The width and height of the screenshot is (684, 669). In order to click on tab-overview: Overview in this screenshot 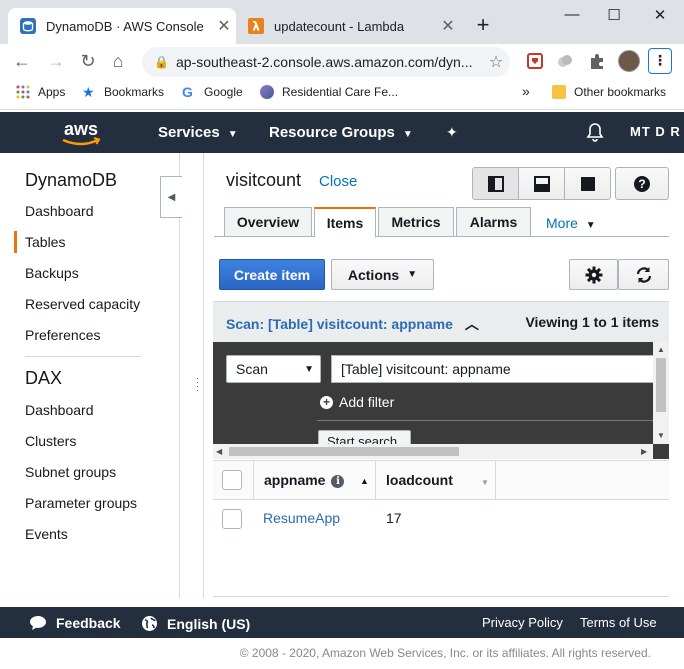, I will do `click(268, 222)`.